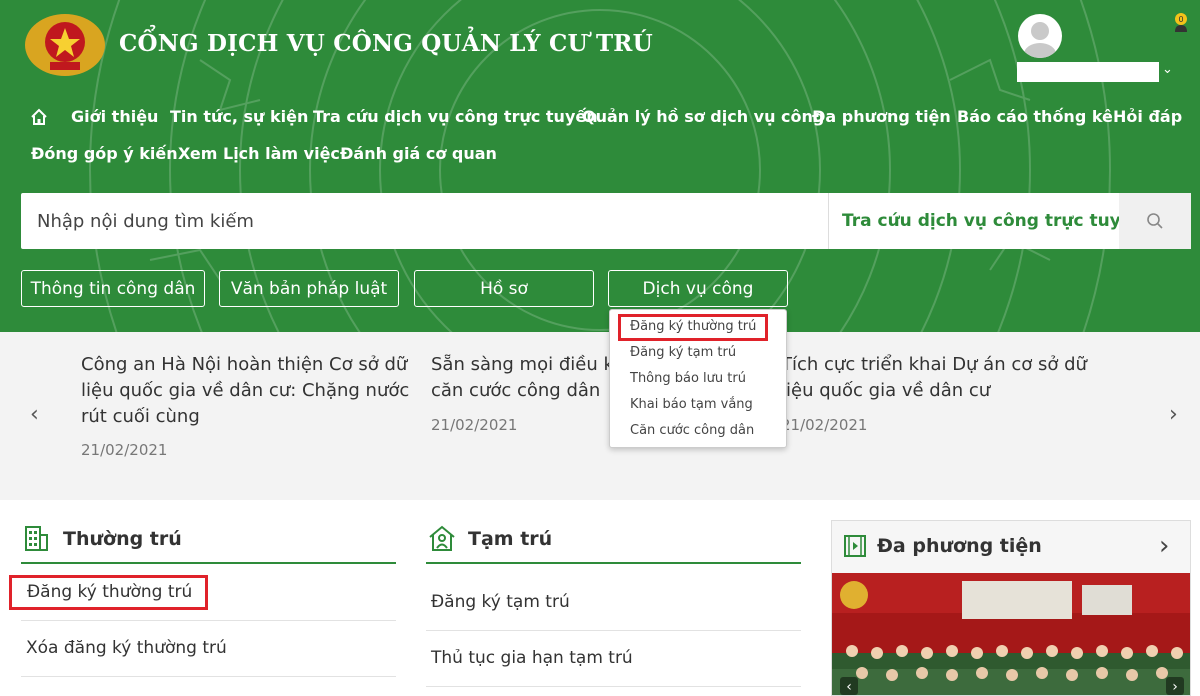  Describe the element at coordinates (855, 546) in the screenshot. I see `film-icon` at that location.